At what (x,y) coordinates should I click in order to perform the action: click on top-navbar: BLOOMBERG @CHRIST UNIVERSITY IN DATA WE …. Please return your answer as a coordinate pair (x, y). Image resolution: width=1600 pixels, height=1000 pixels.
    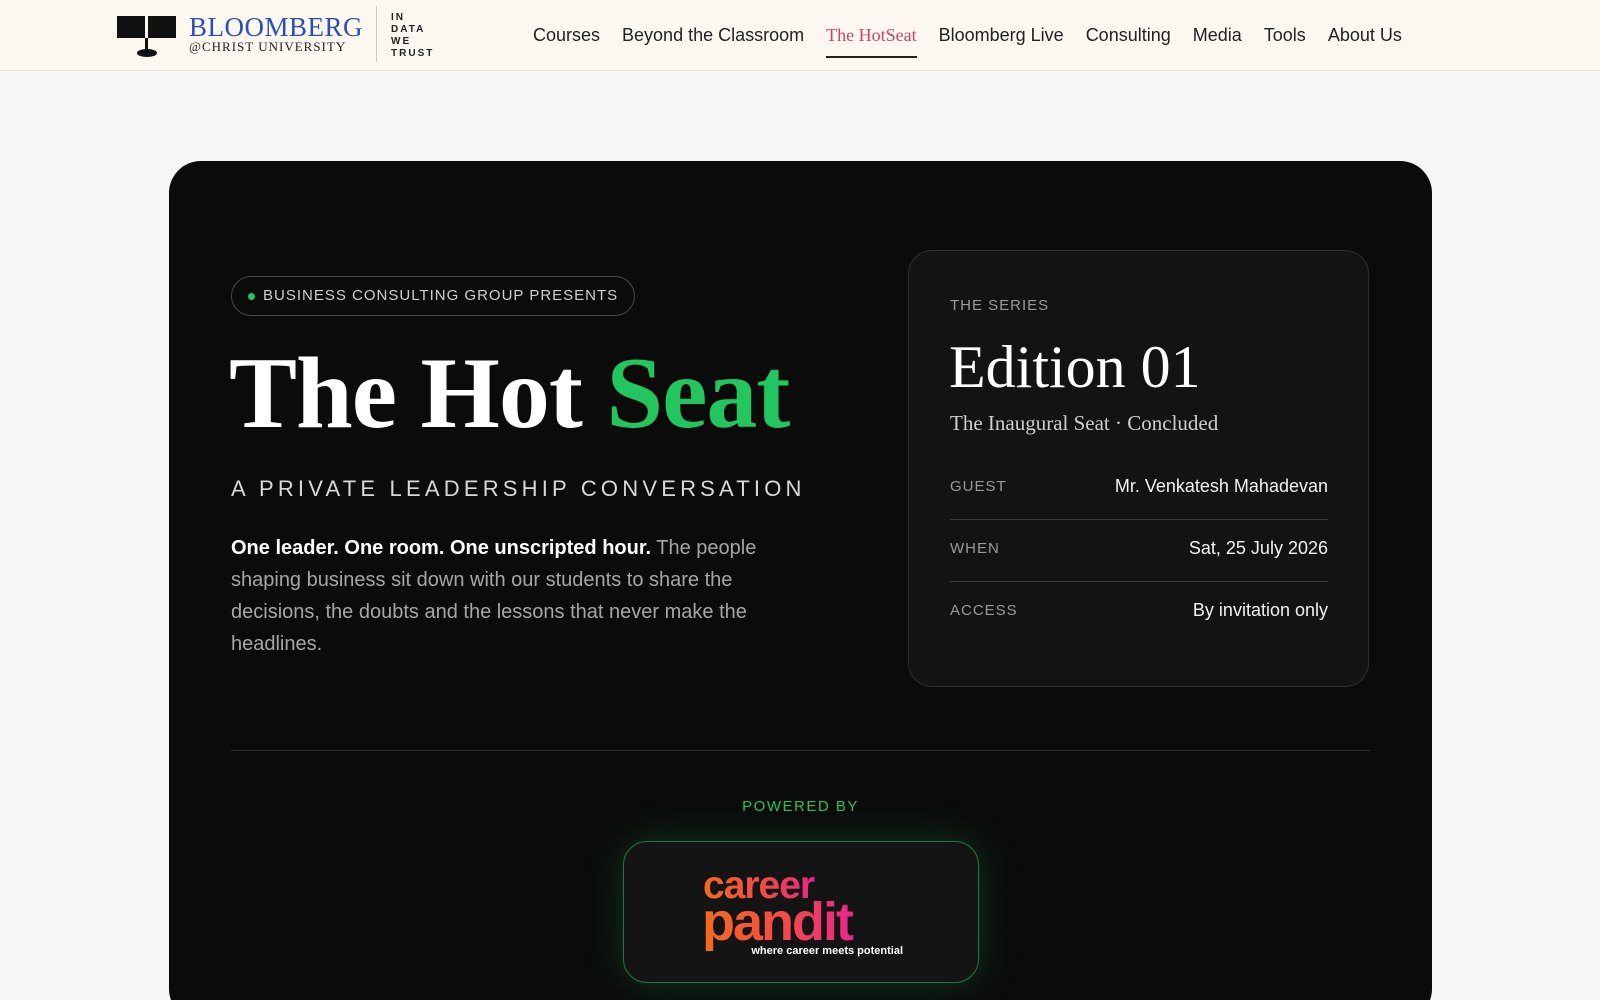
    Looking at the image, I should click on (800, 35).